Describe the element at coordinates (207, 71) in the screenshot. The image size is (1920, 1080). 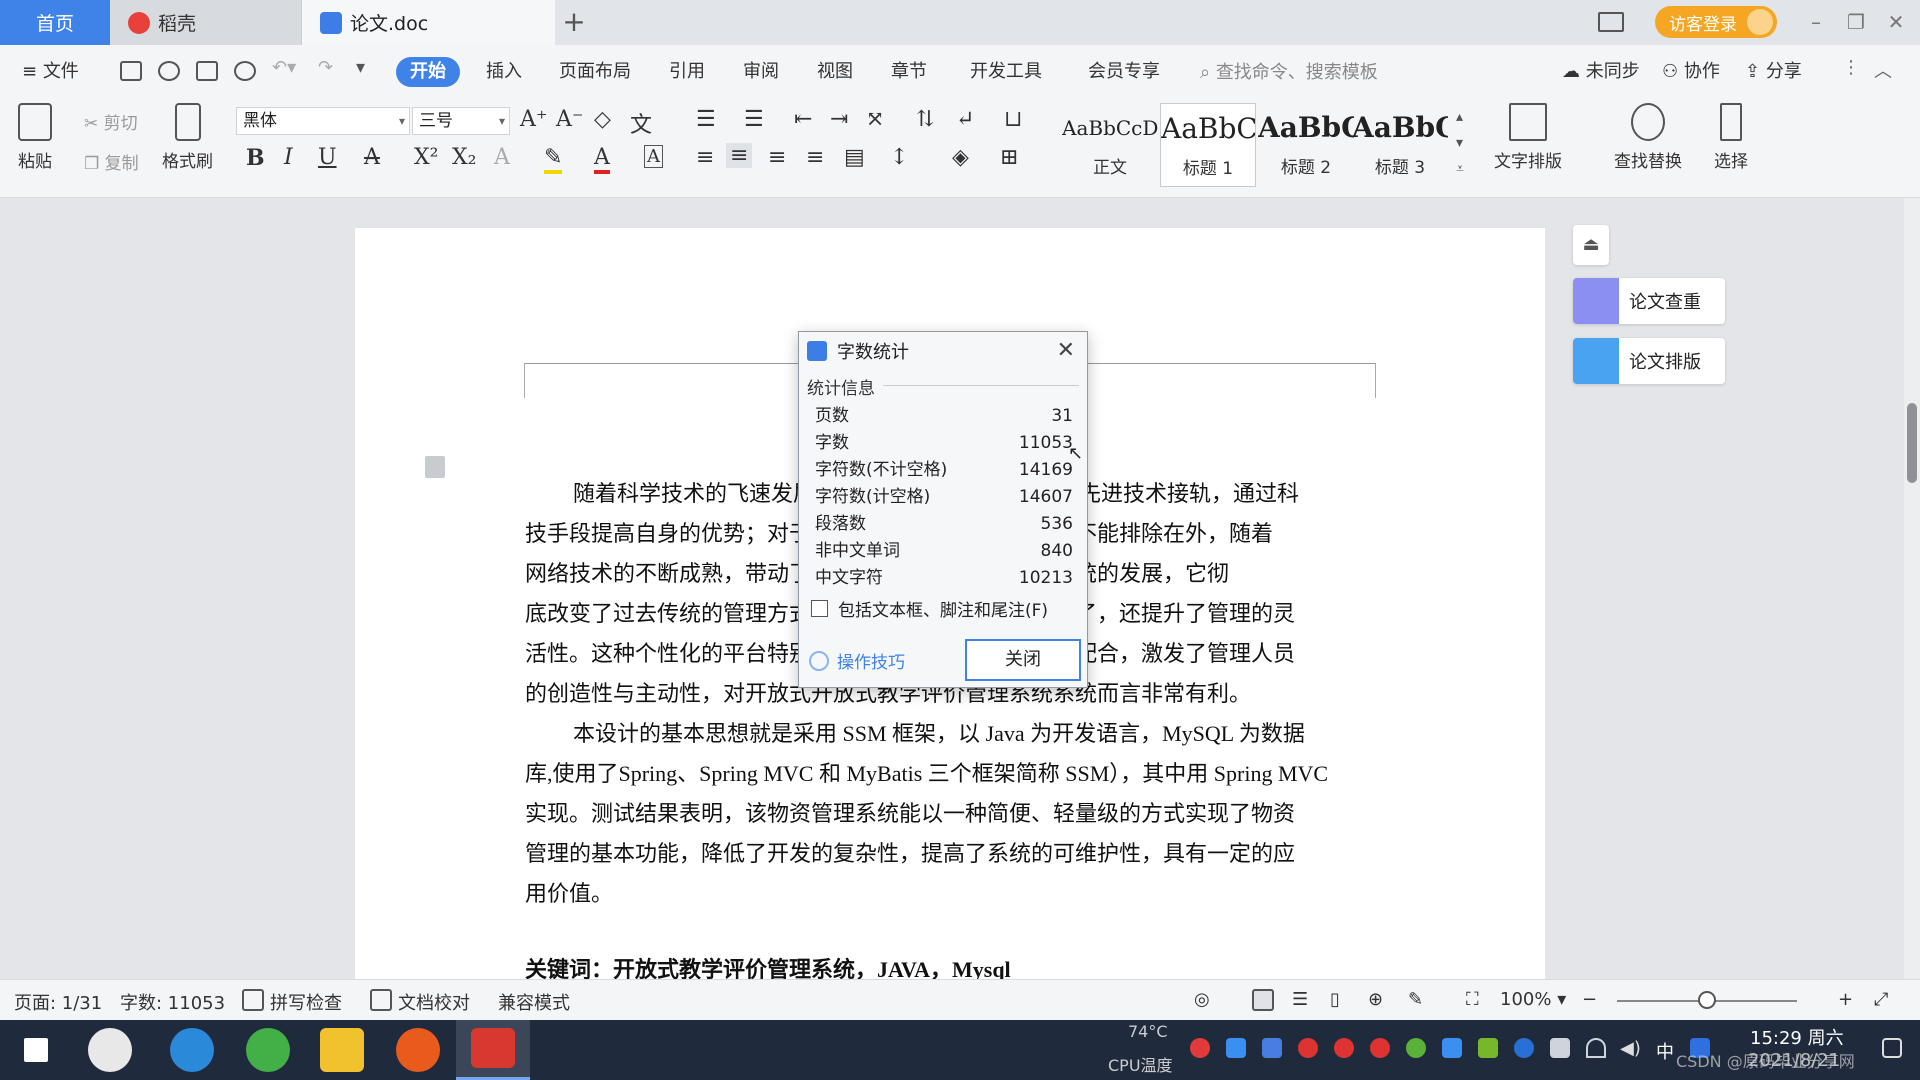
I see `print-icon` at that location.